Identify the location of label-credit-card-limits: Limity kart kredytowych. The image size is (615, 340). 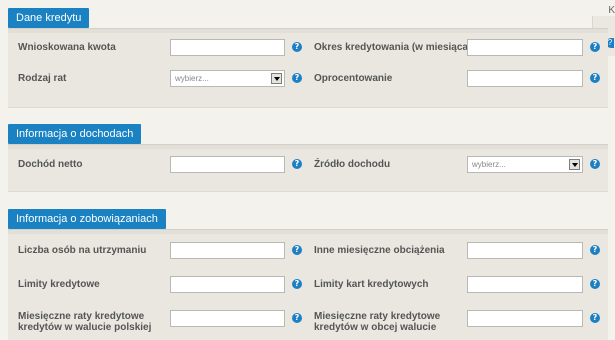
(371, 284).